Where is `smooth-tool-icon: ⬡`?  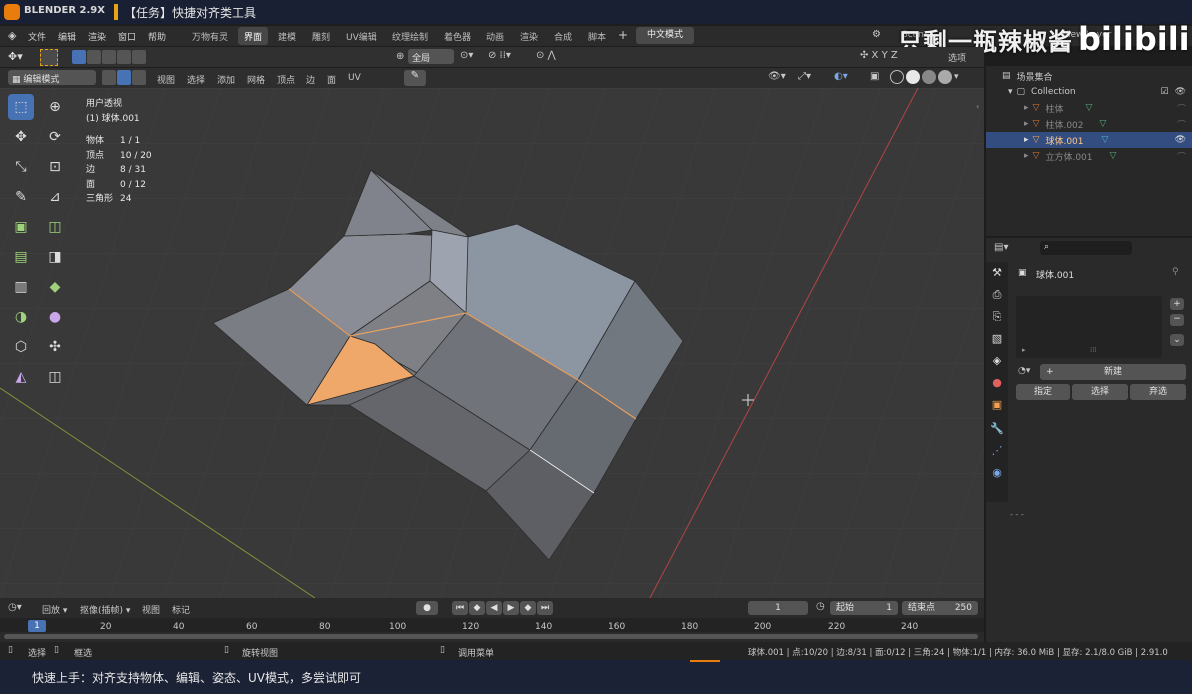
smooth-tool-icon: ⬡ is located at coordinates (21, 347).